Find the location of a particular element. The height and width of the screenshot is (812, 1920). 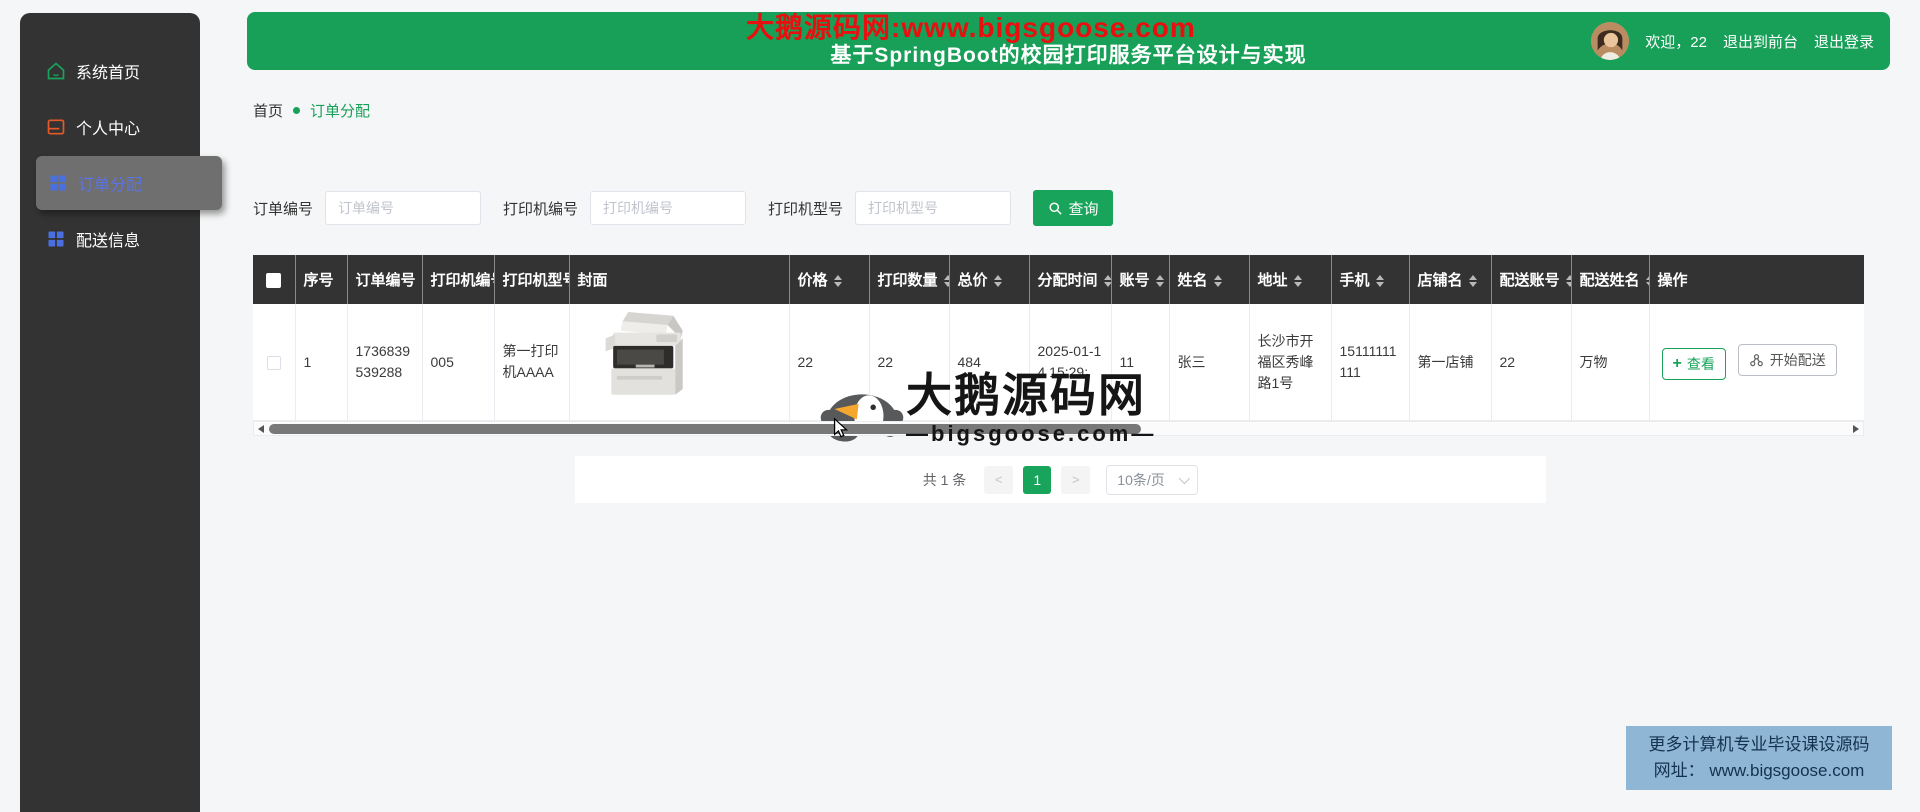

corner-ad-line2: 网址： www.bigsgoose.com is located at coordinates (1759, 770).